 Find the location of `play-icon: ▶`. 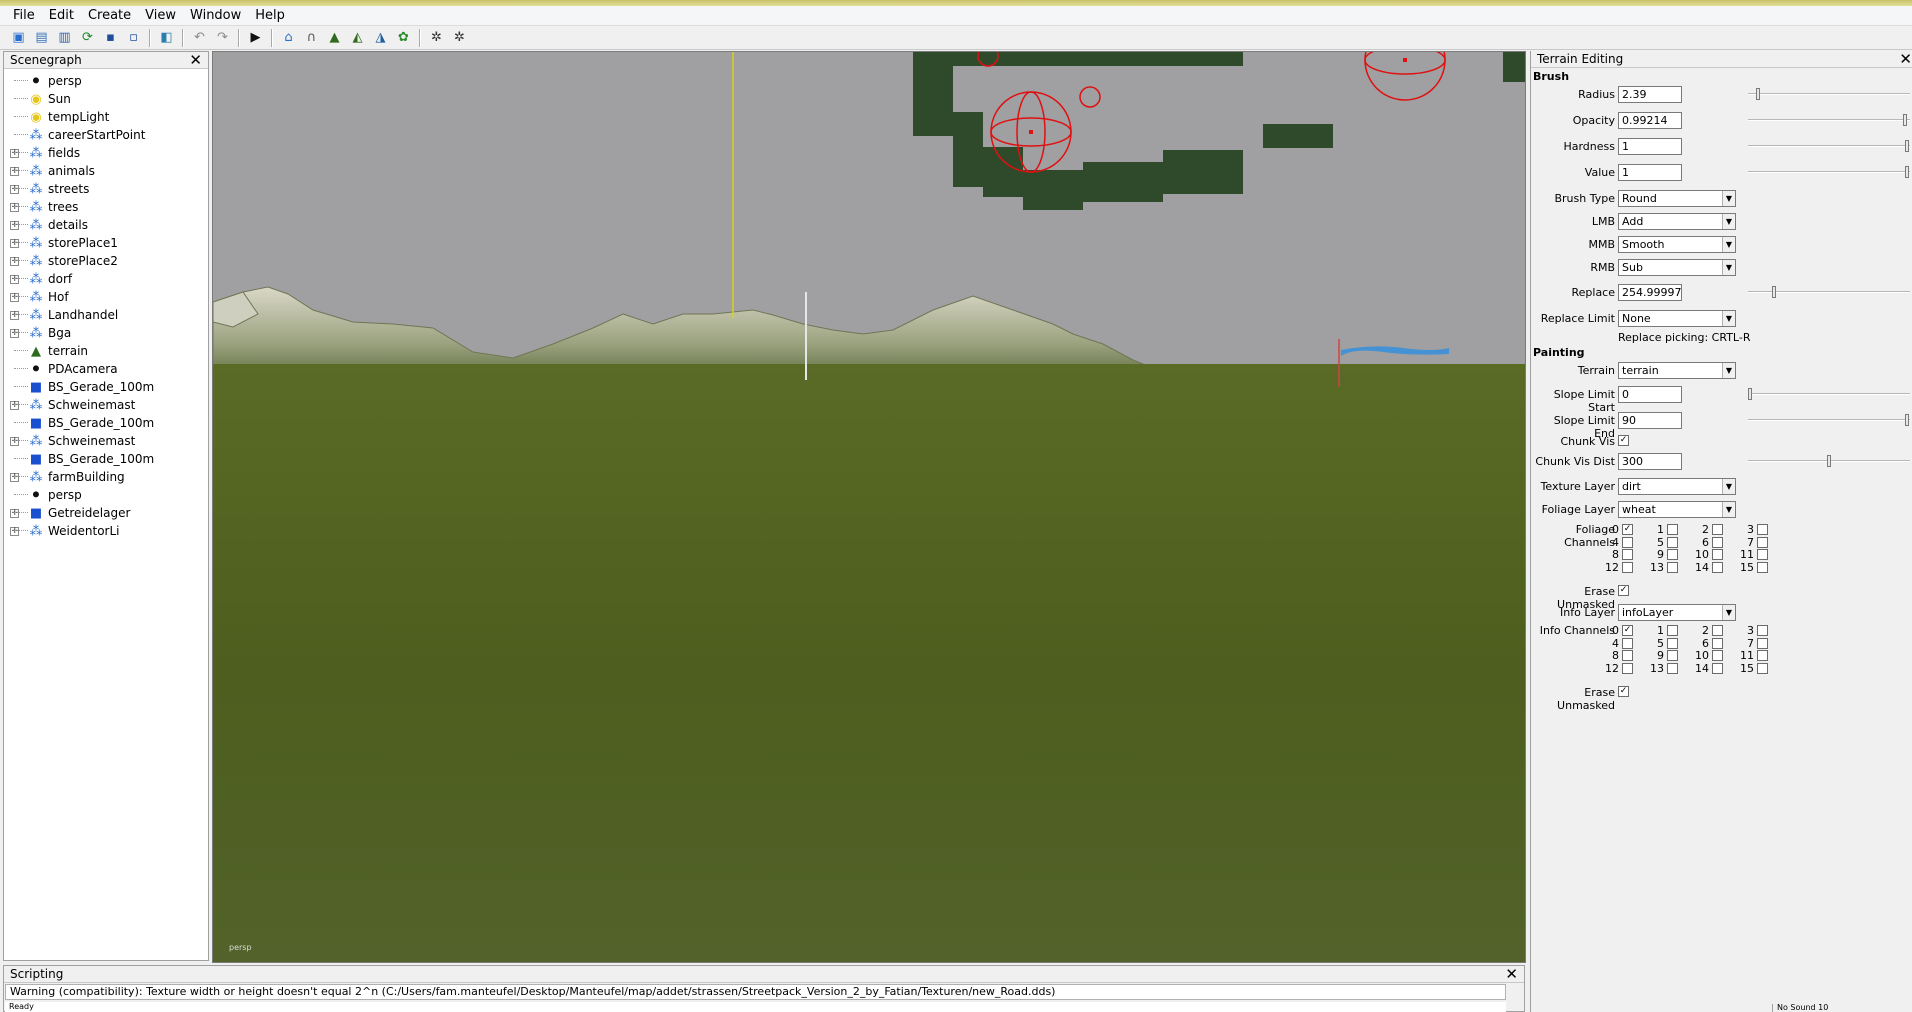

play-icon: ▶ is located at coordinates (255, 38).